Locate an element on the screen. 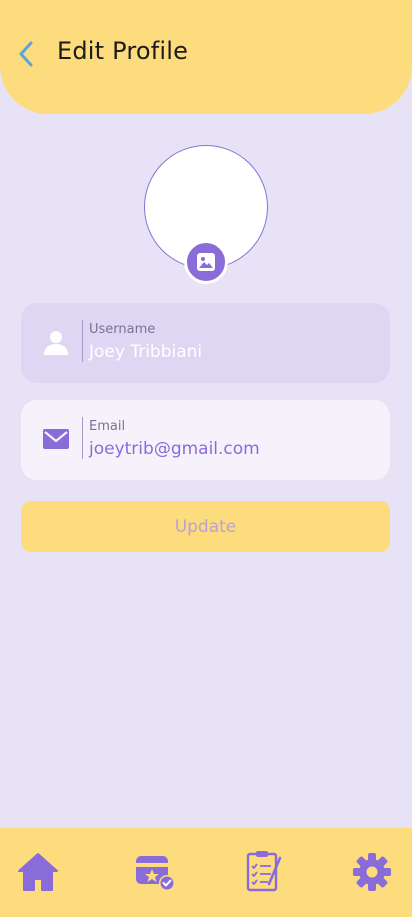  nav-tasks is located at coordinates (263, 872).